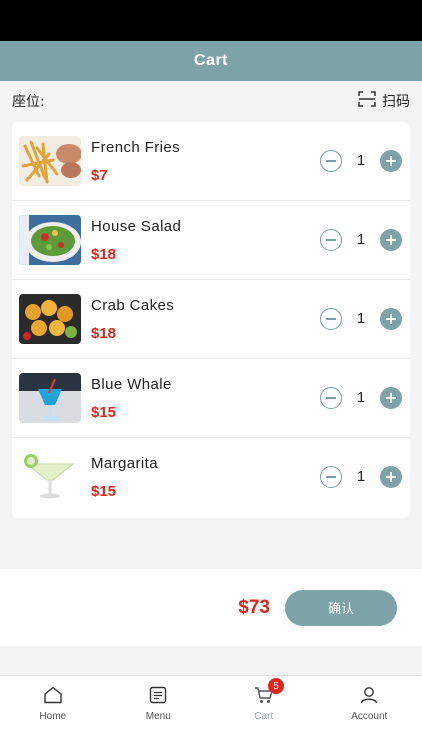  I want to click on blue-whale-cocktail-photo, so click(50, 398).